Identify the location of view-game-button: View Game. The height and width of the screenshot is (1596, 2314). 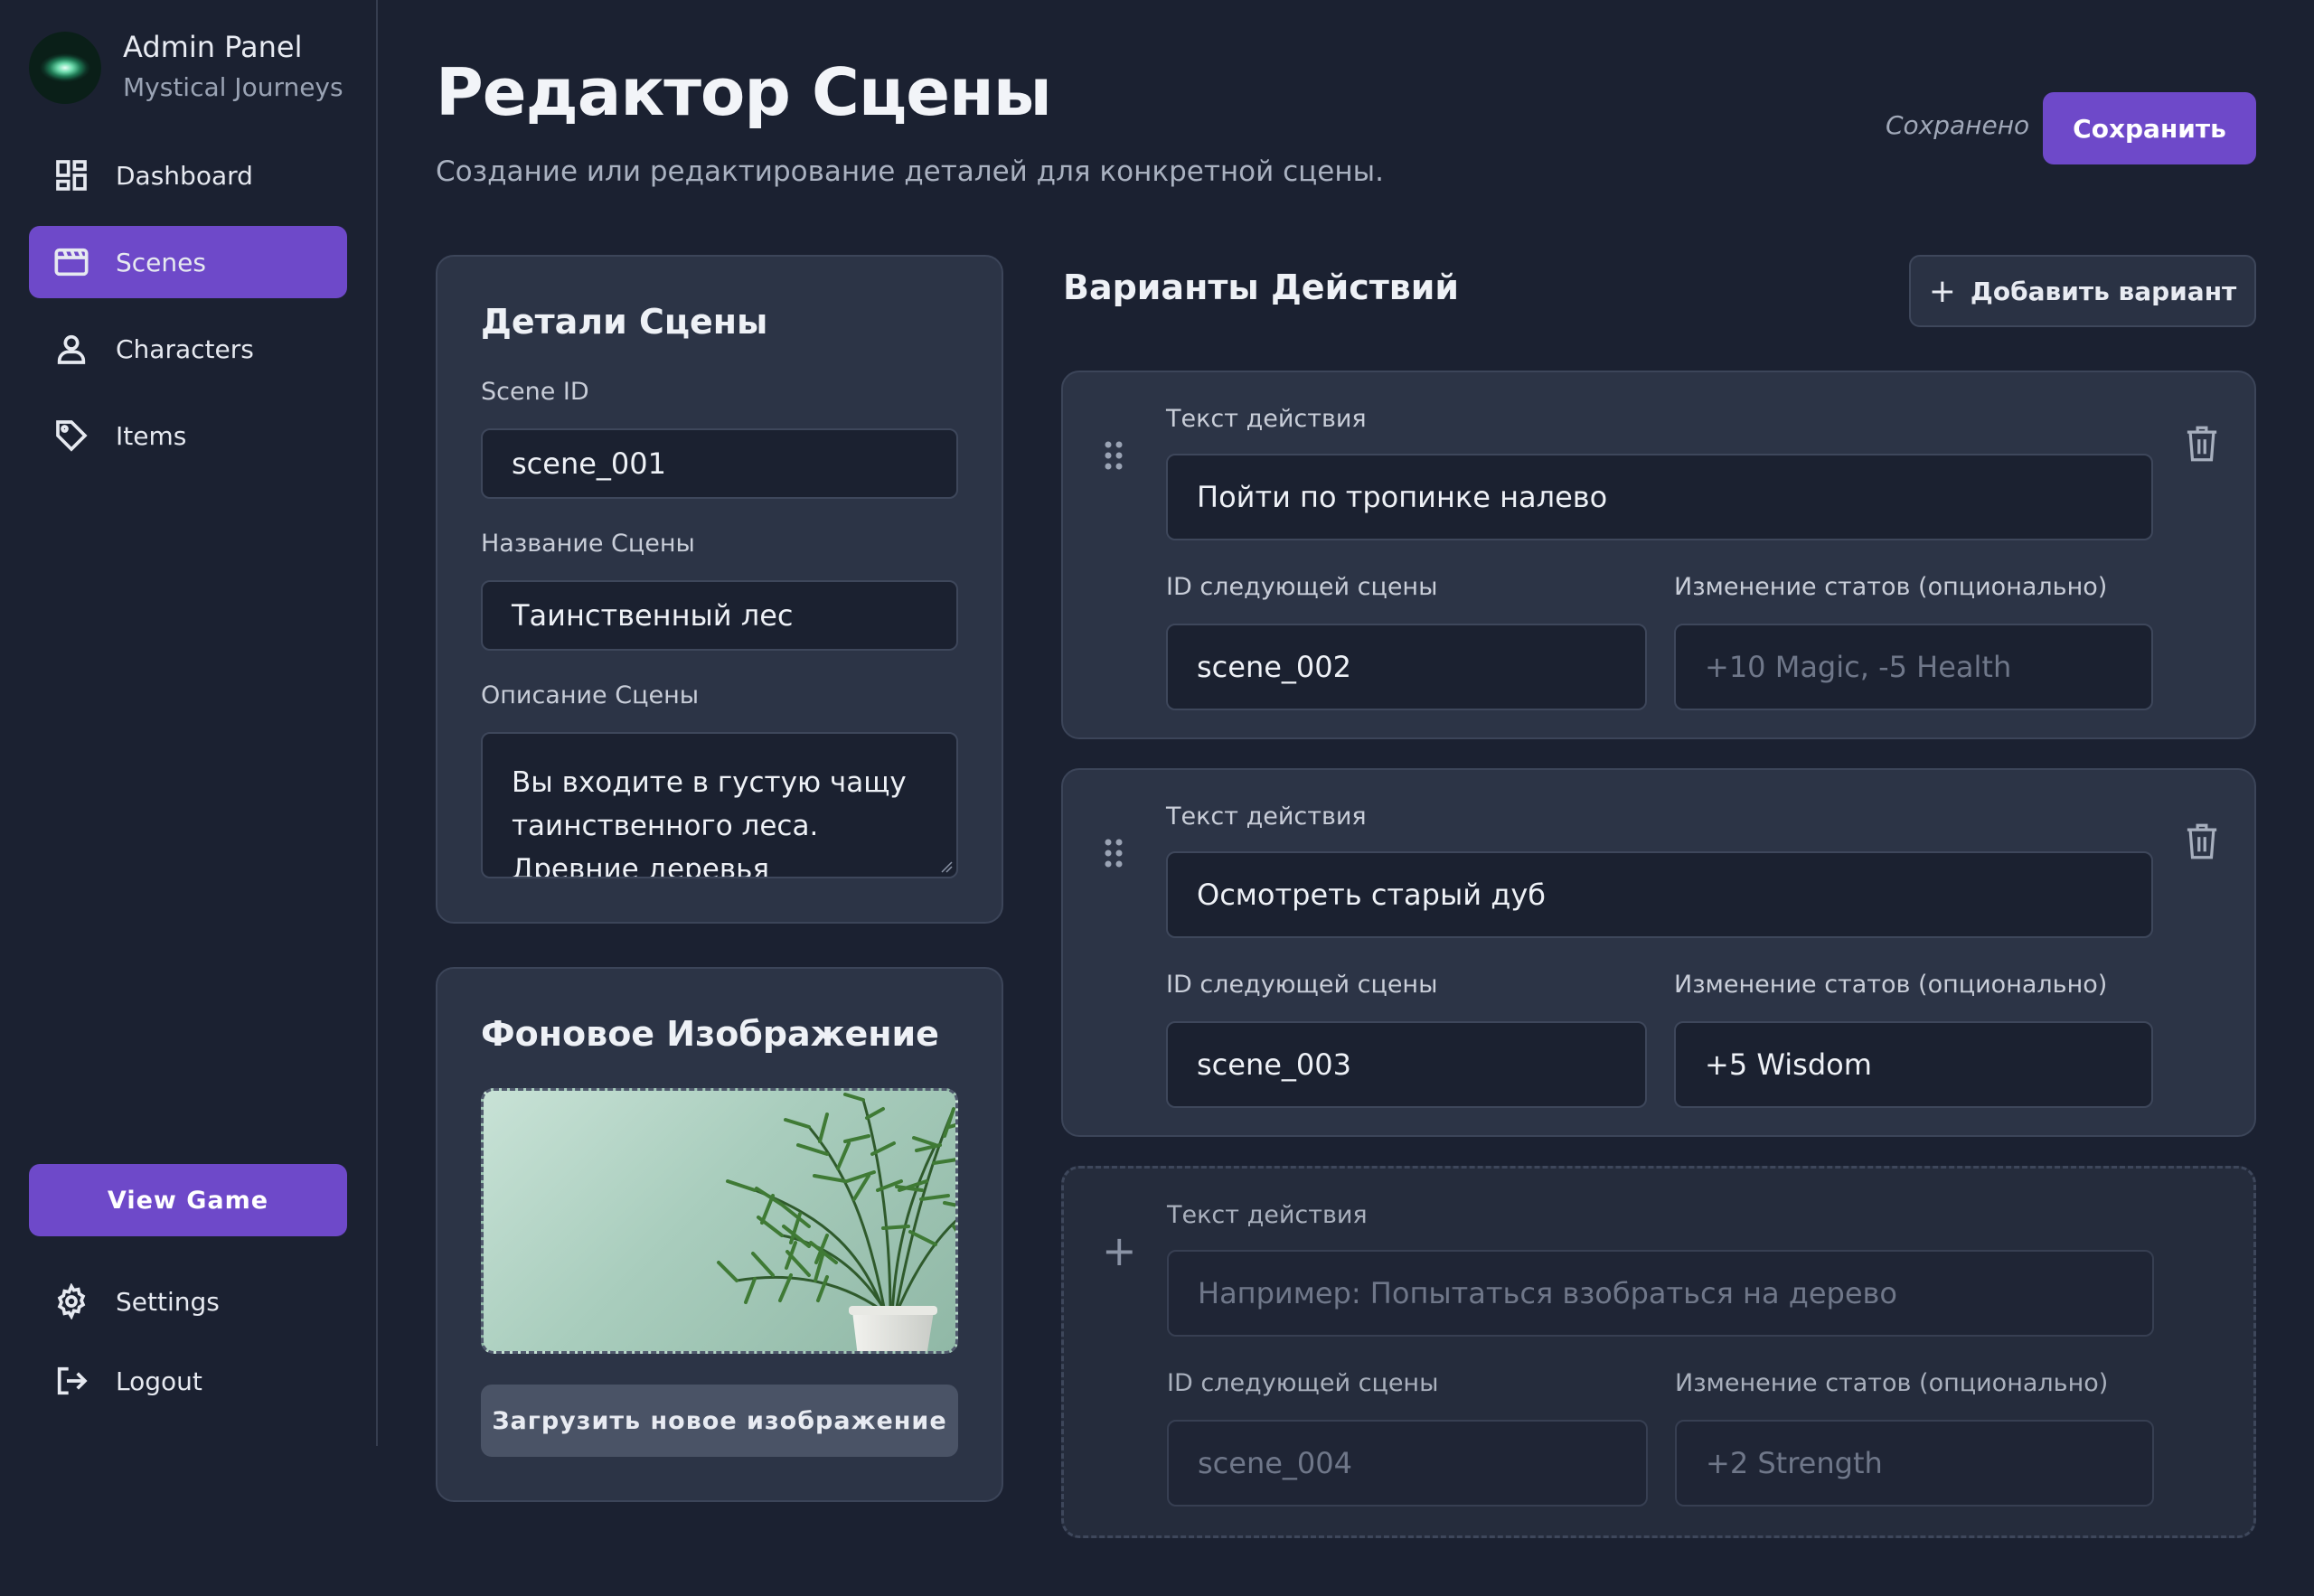
(188, 1200).